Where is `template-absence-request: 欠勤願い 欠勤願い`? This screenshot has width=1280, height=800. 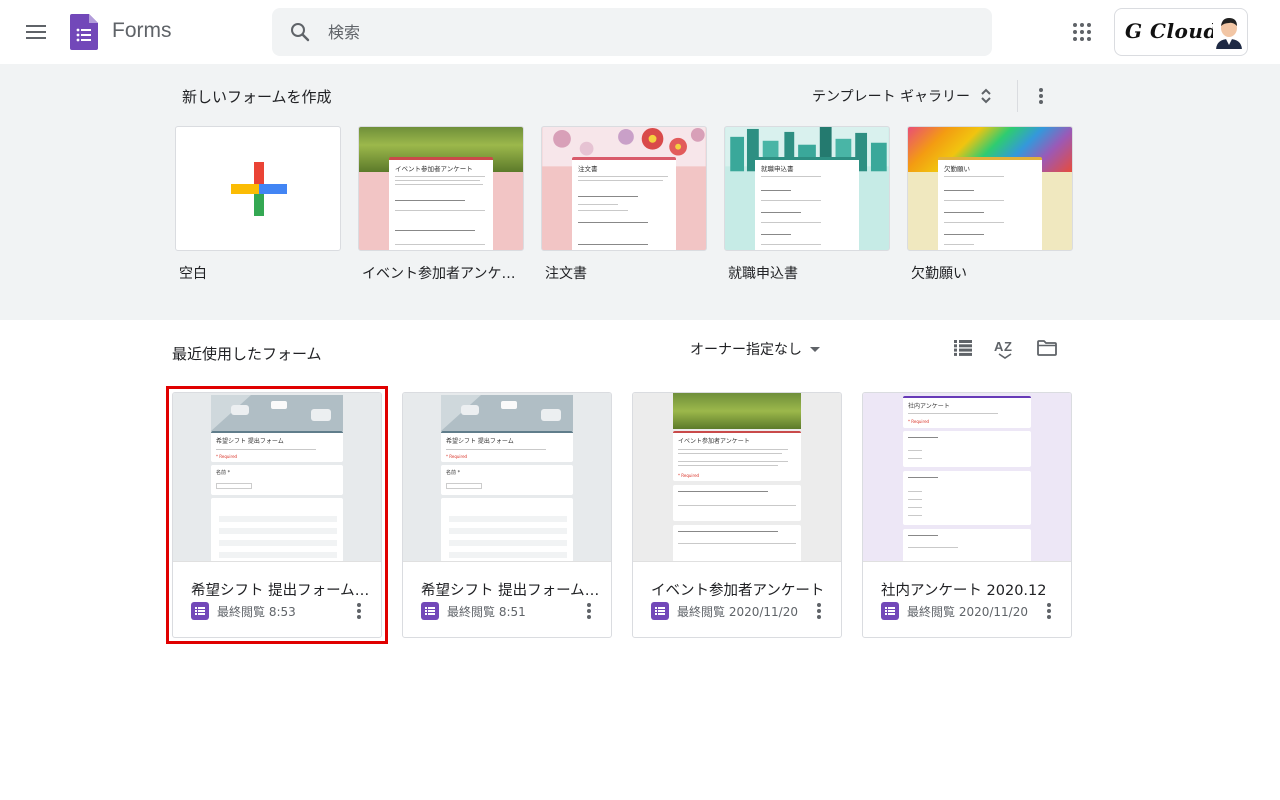 template-absence-request: 欠勤願い 欠勤願い is located at coordinates (990, 204).